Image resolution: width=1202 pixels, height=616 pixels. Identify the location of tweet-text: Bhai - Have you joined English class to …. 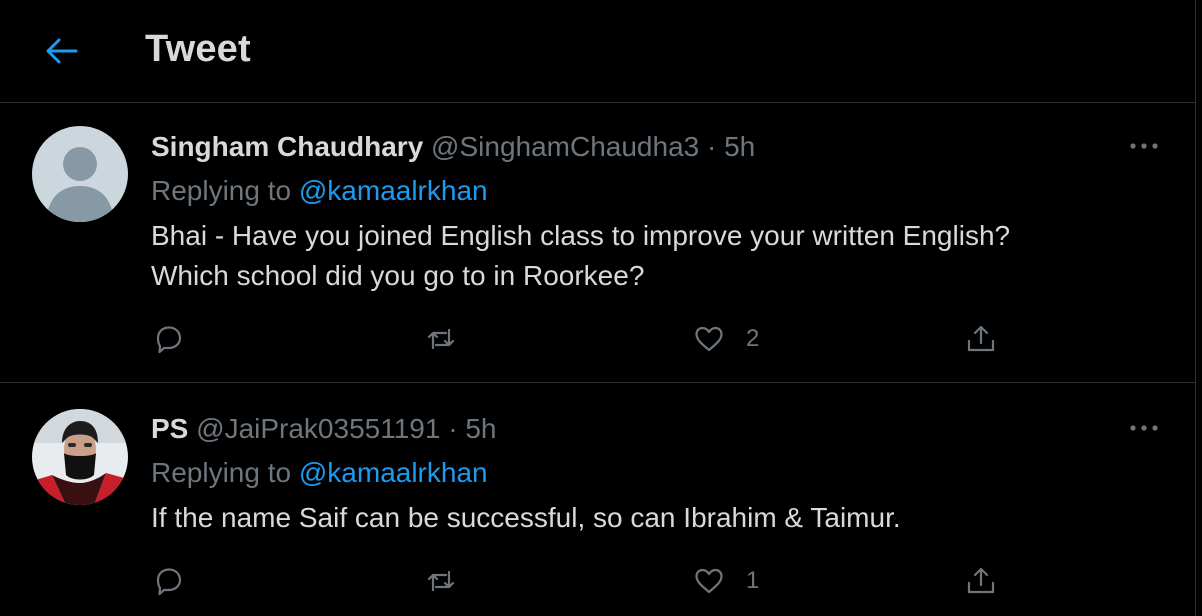
(580, 256).